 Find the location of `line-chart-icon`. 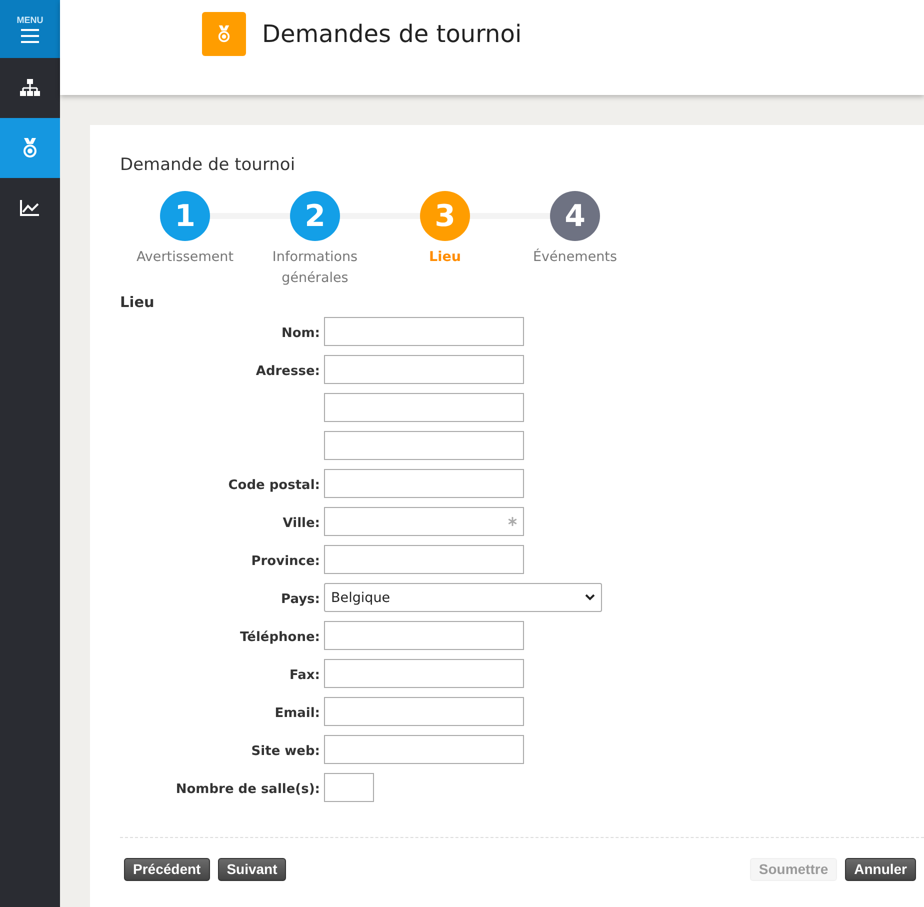

line-chart-icon is located at coordinates (30, 208).